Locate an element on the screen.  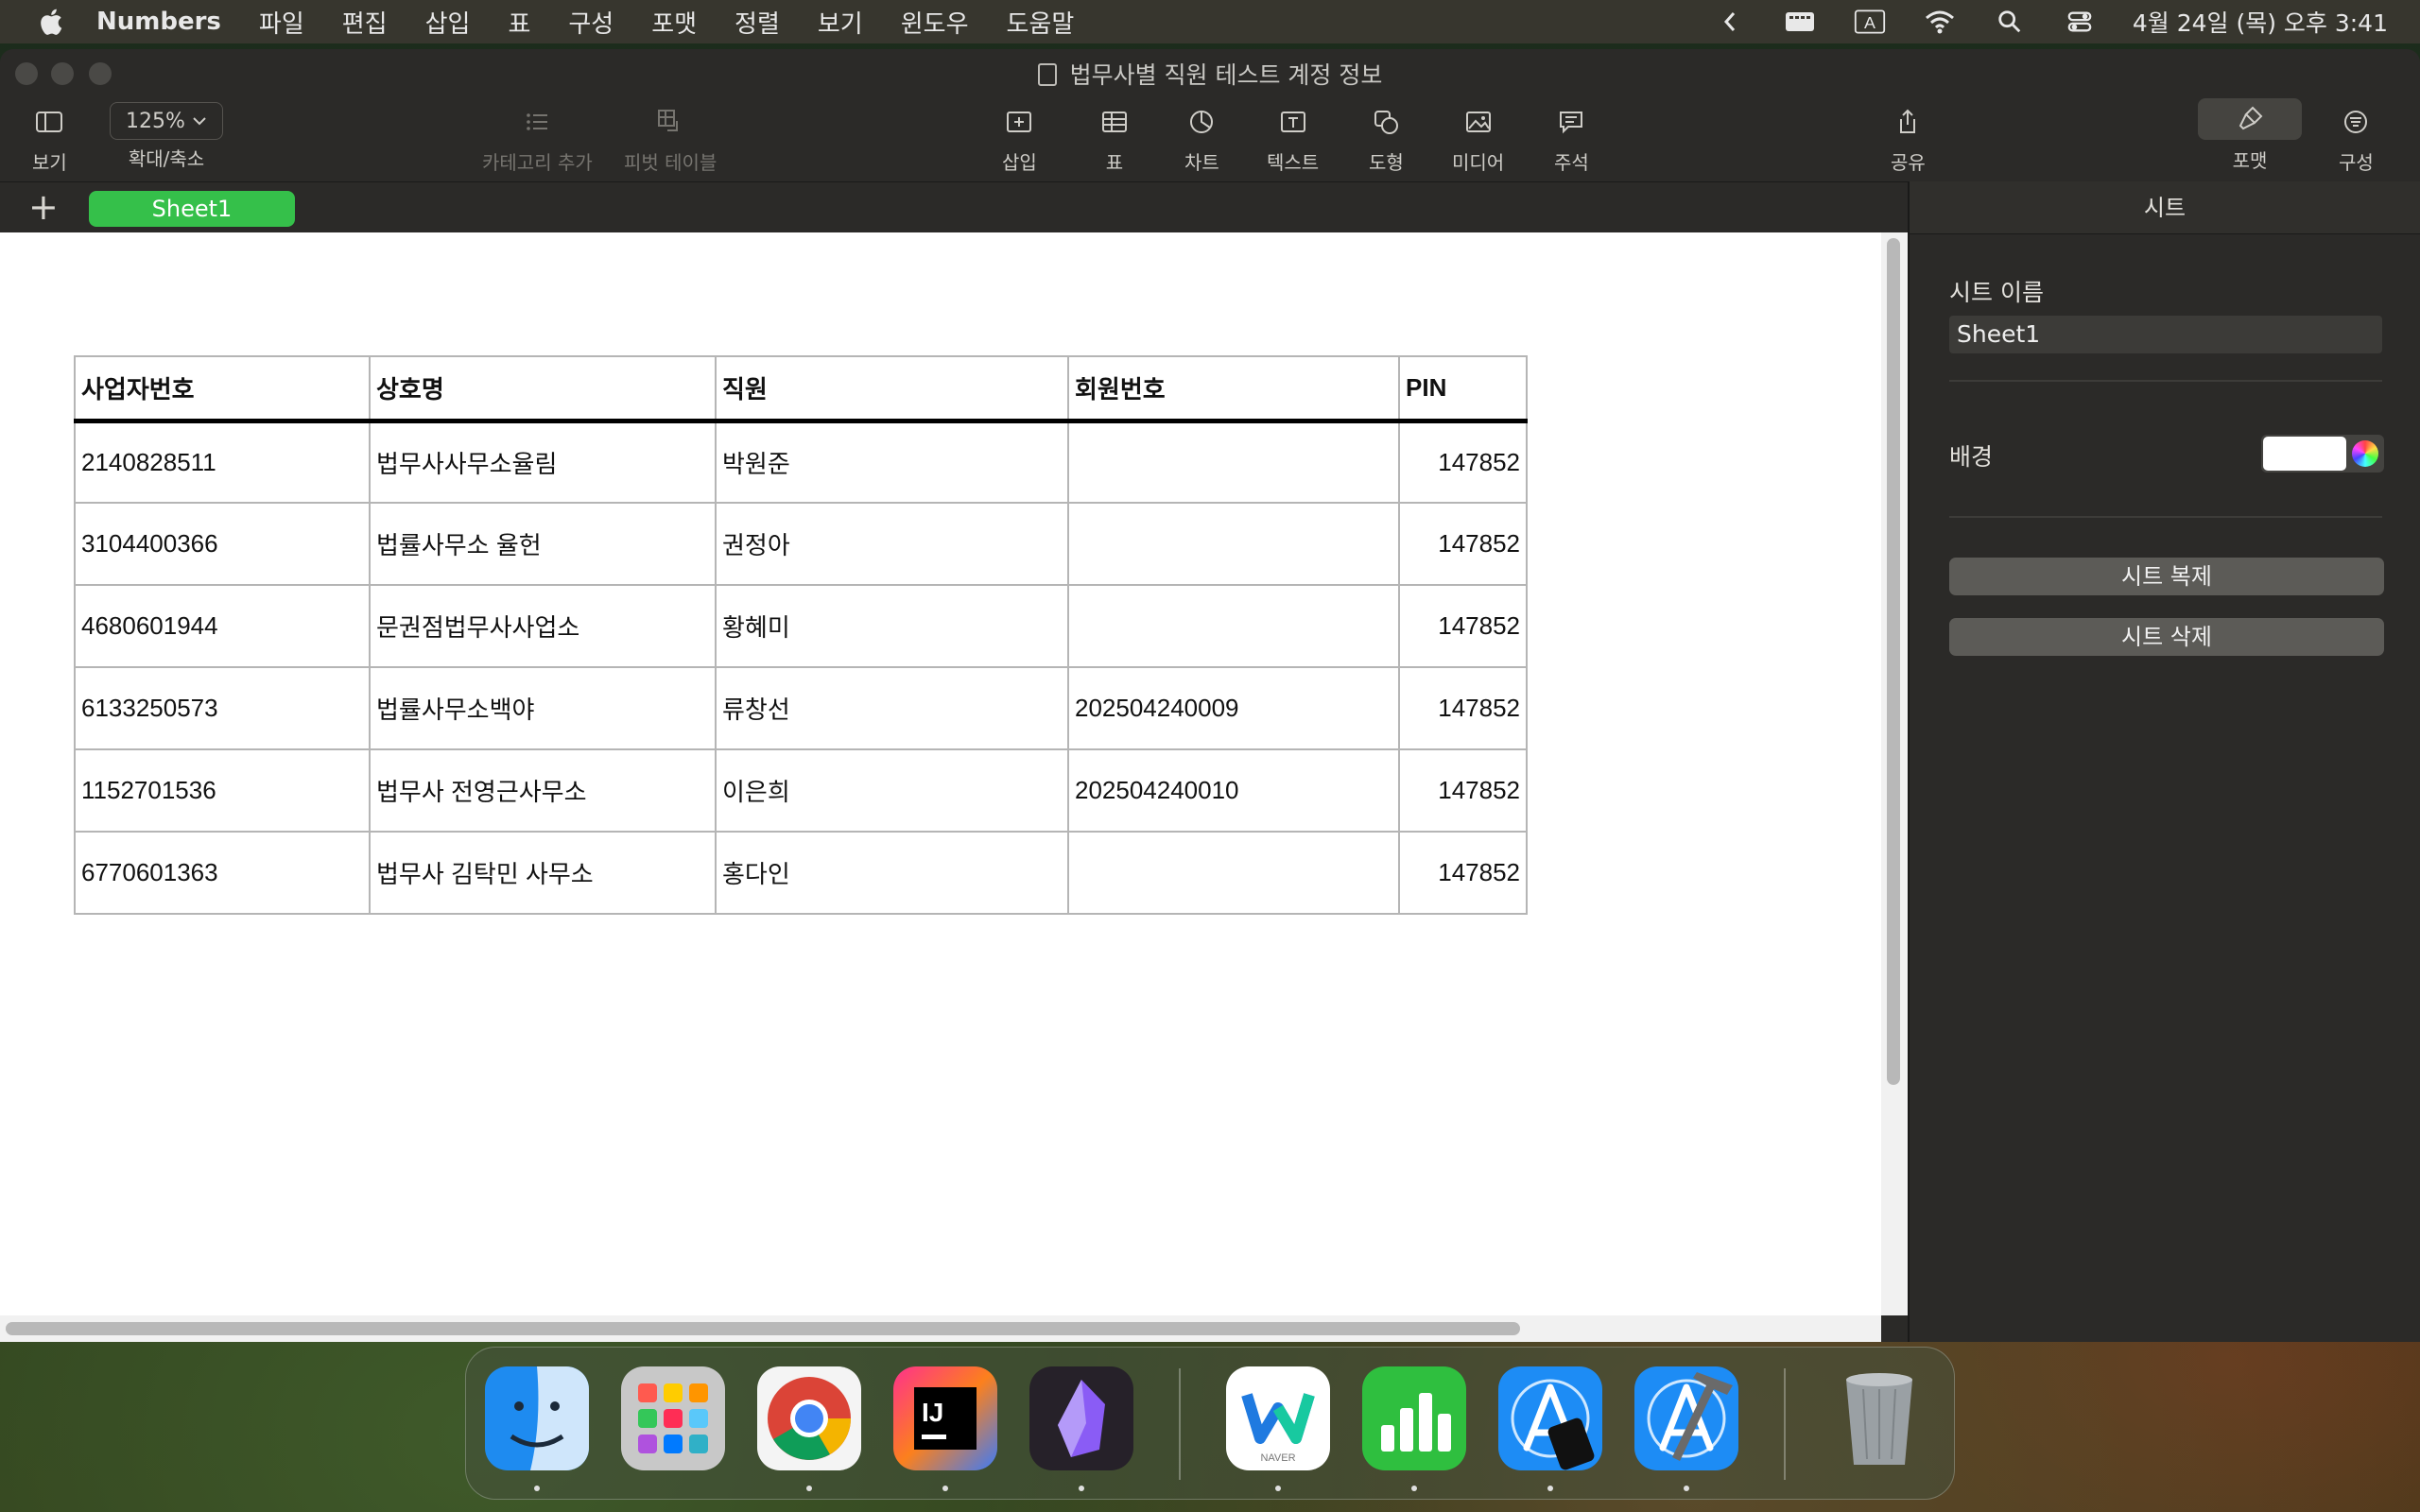
cell-member-number: 202504240010 is located at coordinates (1233, 790).